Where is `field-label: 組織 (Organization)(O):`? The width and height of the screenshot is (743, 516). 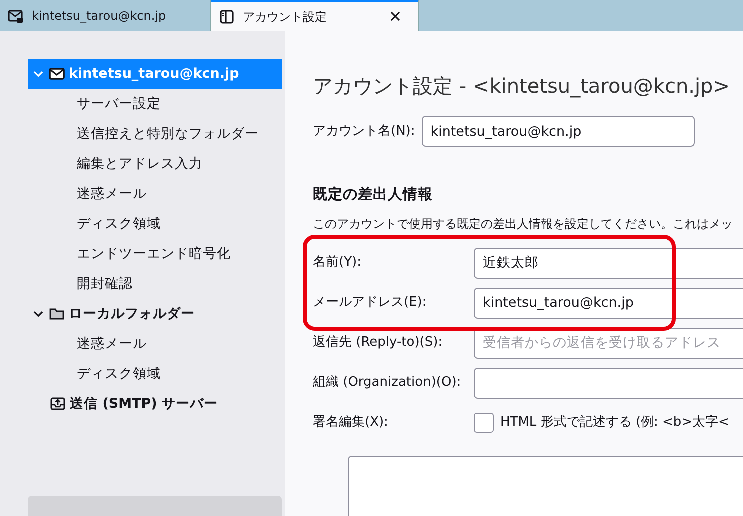
field-label: 組織 (Organization)(O): is located at coordinates (387, 383).